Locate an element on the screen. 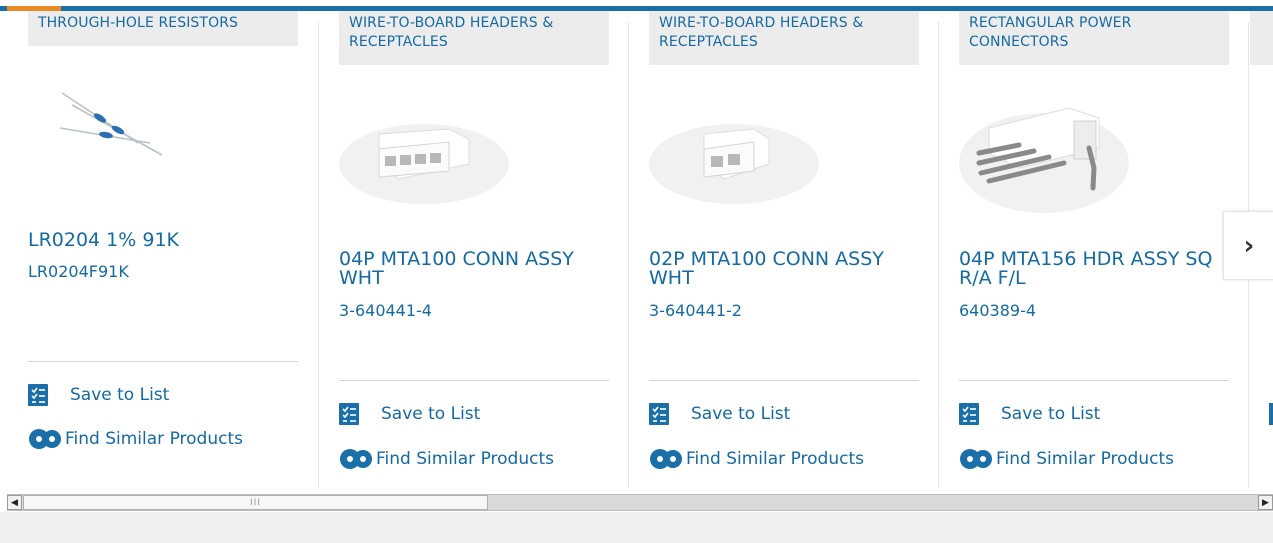  product-name: 04P MTA100 CONN ASSY WHT is located at coordinates (470, 269).